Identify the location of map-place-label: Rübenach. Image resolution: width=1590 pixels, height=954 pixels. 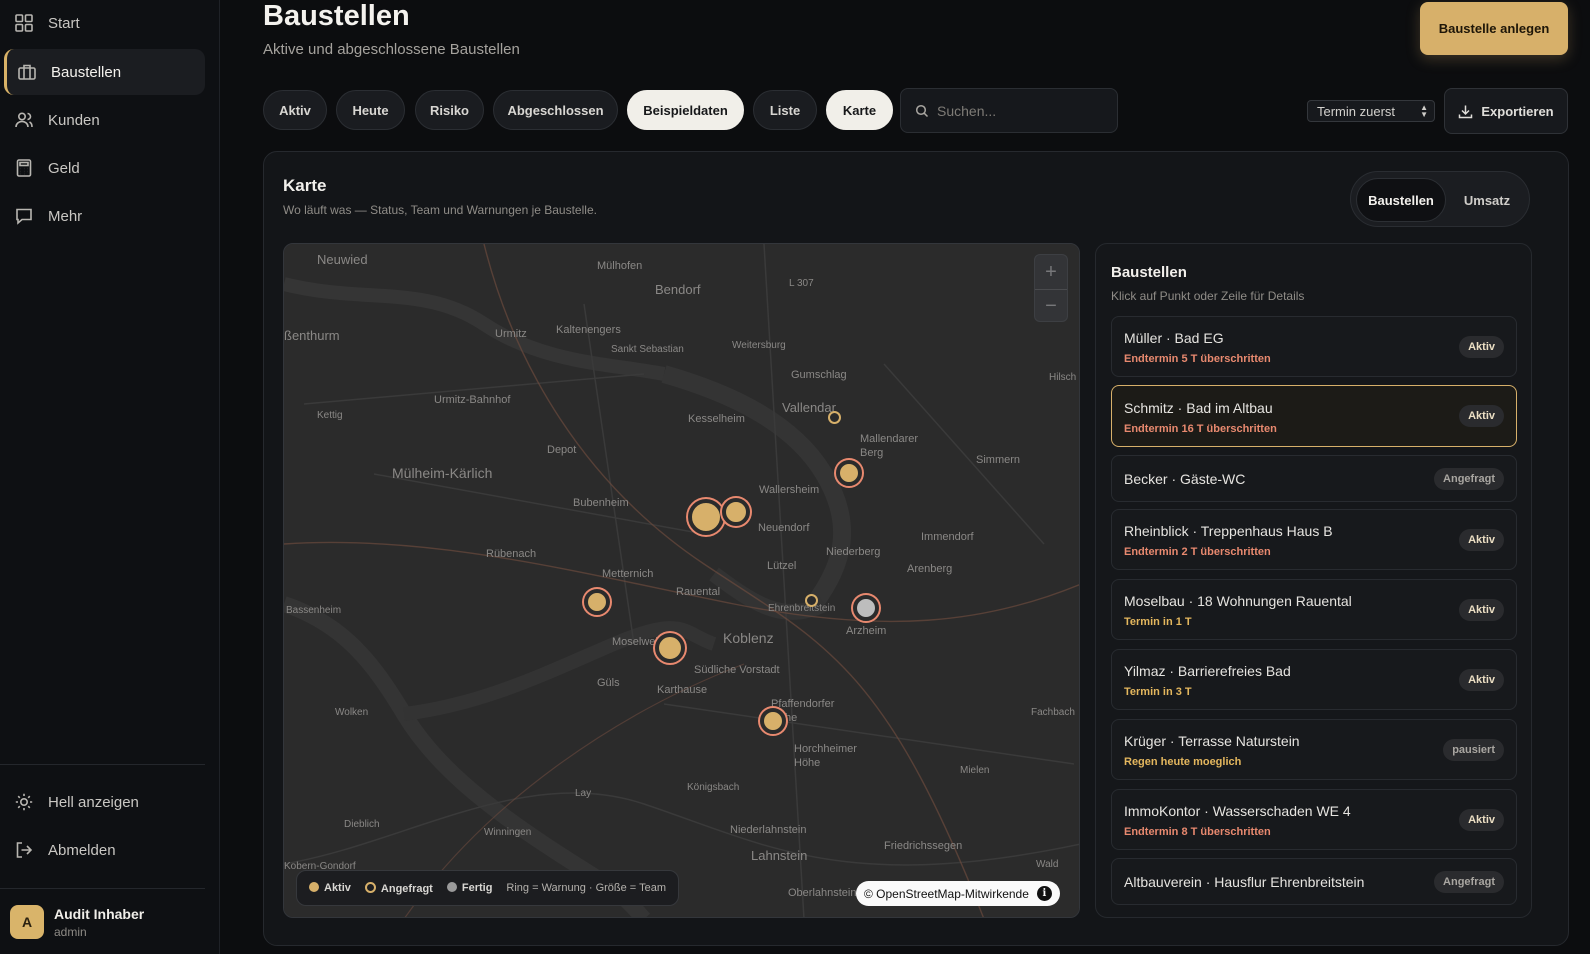
(511, 554).